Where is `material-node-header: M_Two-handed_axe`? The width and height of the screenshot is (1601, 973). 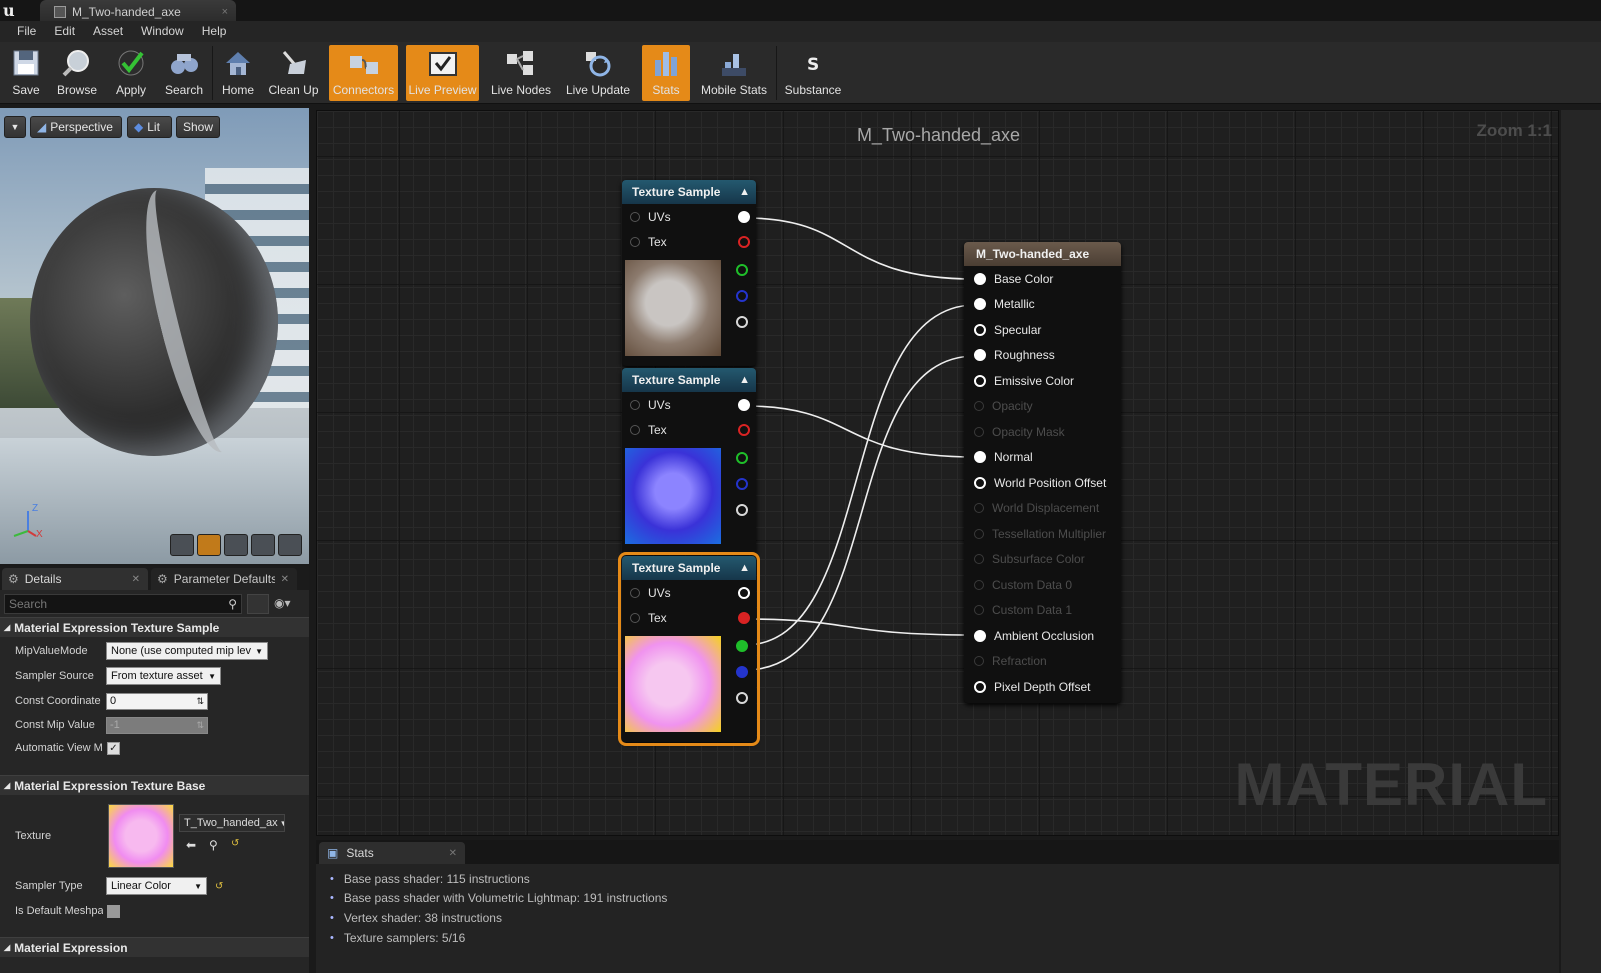
material-node-header: M_Two-handed_axe is located at coordinates (1042, 254).